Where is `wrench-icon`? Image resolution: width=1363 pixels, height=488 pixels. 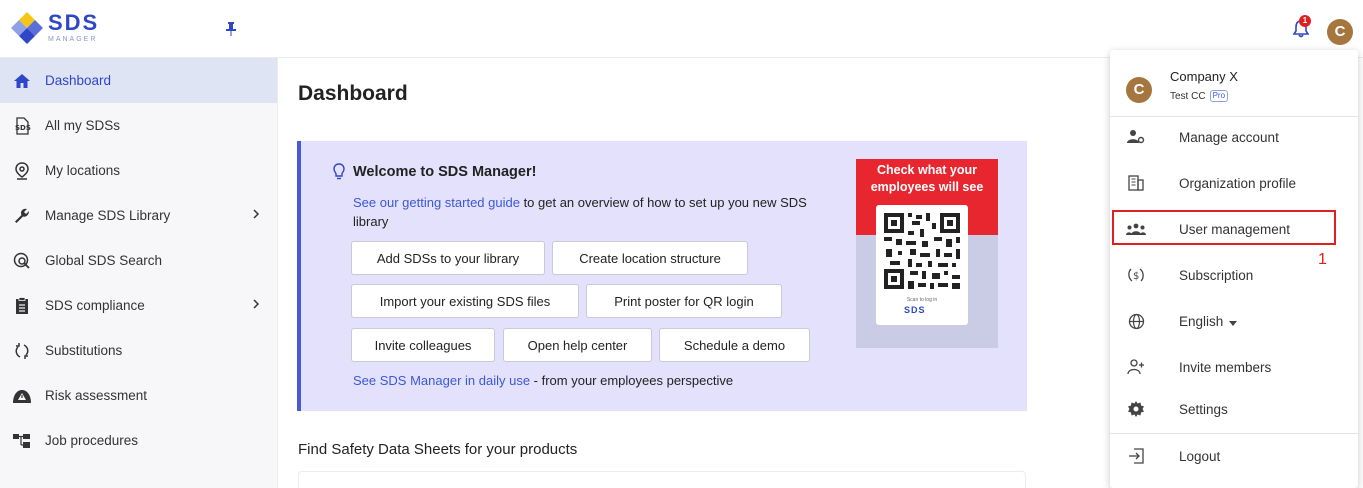
wrench-icon is located at coordinates (22, 216).